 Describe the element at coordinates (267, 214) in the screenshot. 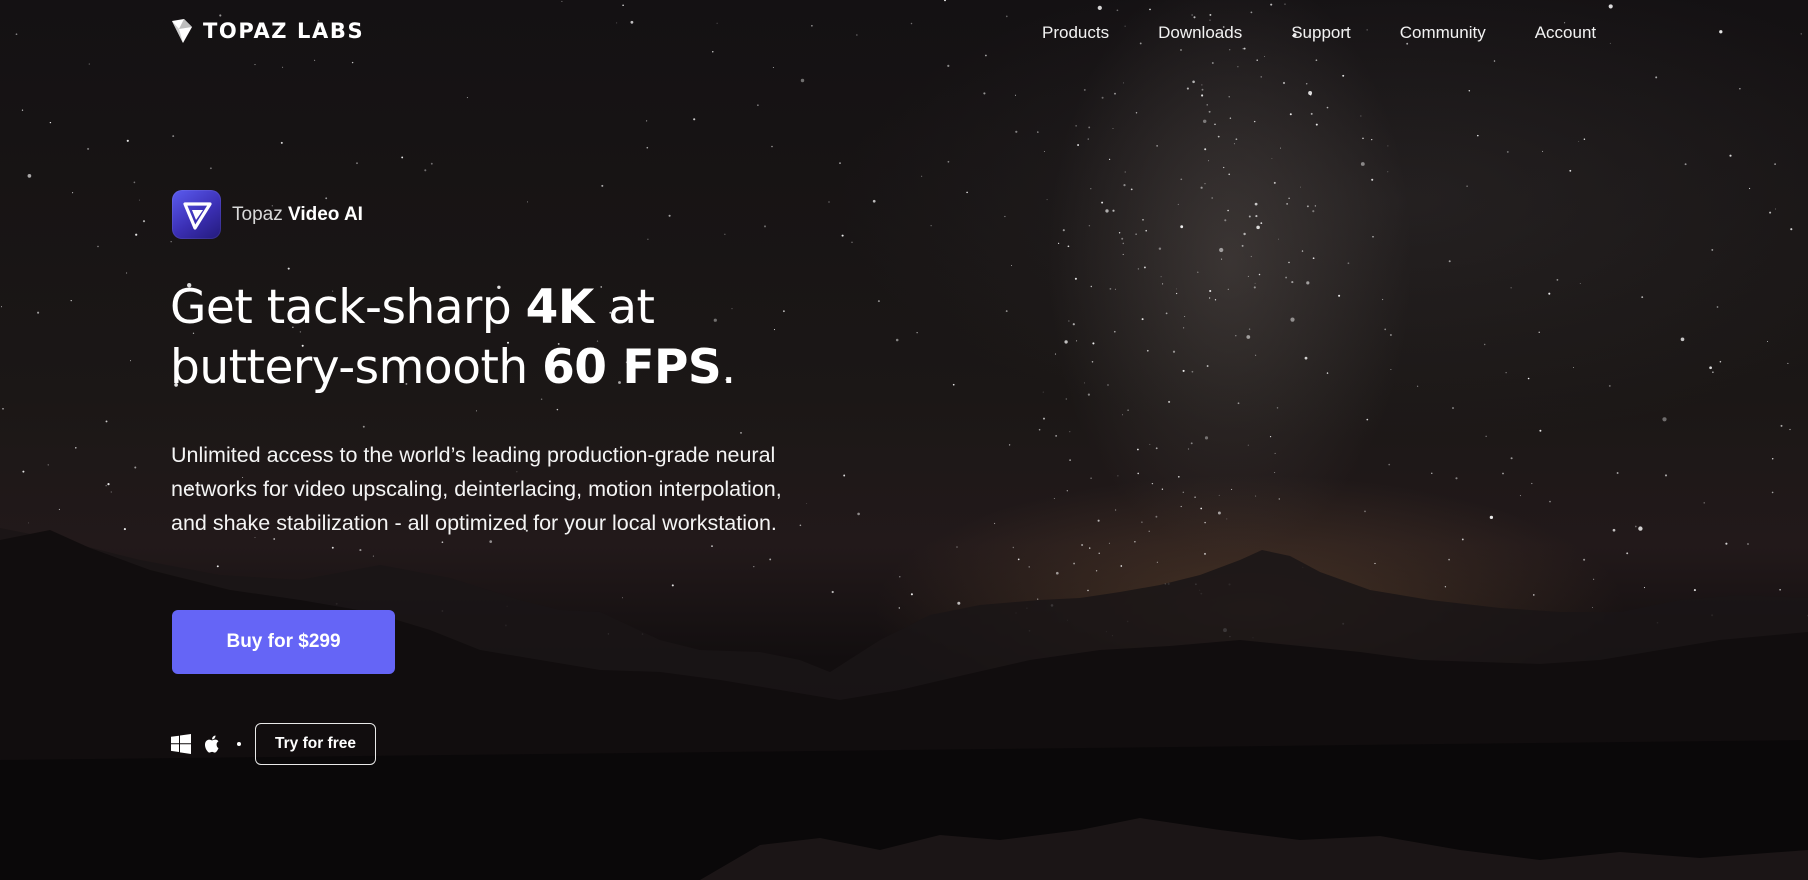

I see `product-badge: Topaz Video AI` at that location.